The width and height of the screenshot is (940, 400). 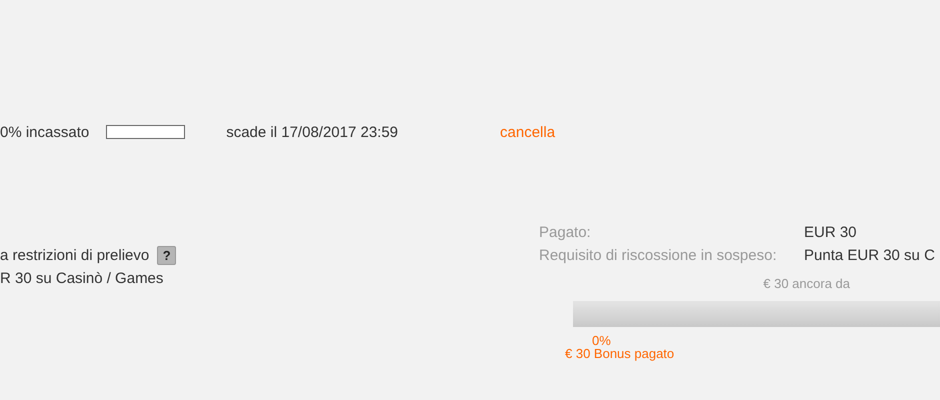 What do you see at coordinates (565, 232) in the screenshot?
I see `field-label: Pagato:` at bounding box center [565, 232].